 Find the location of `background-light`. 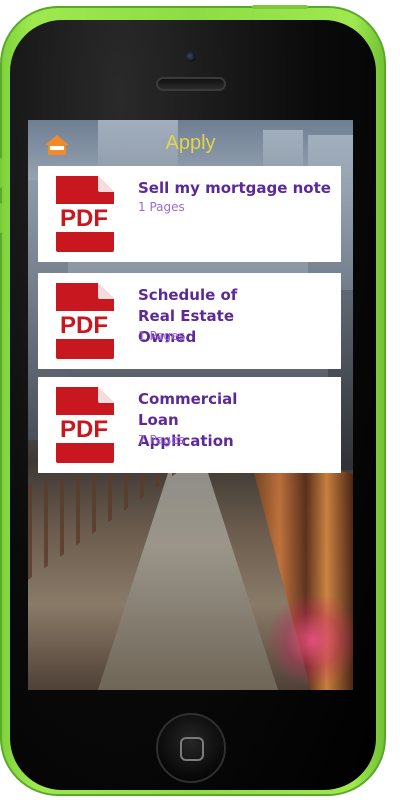

background-light is located at coordinates (310, 640).